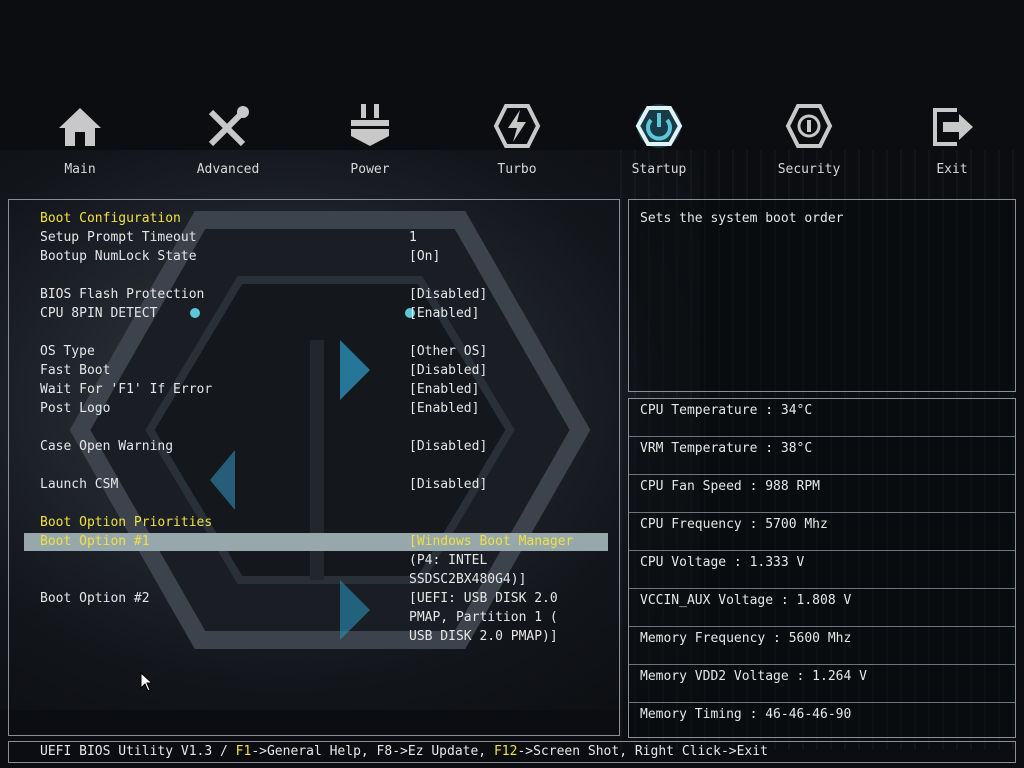  I want to click on setting-label-cpu-8pin-detect: CPU 8PIN DETECT, so click(98, 313).